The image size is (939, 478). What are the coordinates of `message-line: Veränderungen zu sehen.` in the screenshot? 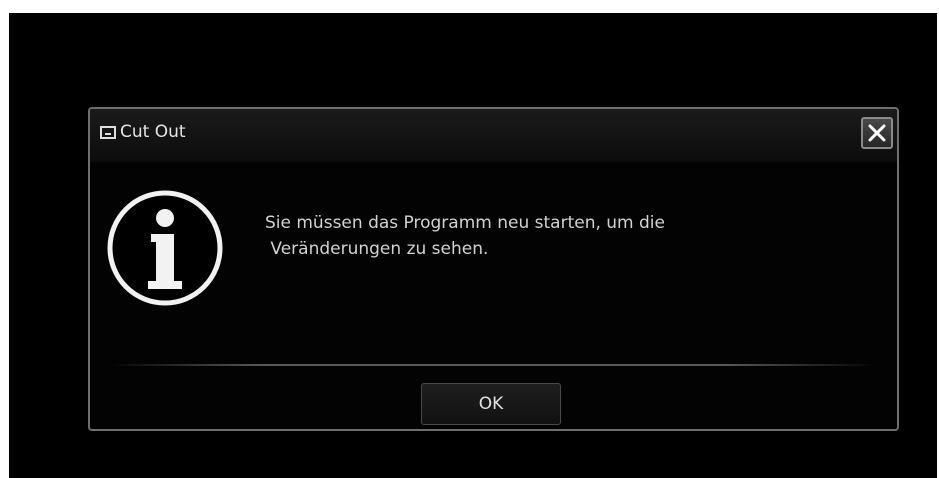 It's located at (377, 249).